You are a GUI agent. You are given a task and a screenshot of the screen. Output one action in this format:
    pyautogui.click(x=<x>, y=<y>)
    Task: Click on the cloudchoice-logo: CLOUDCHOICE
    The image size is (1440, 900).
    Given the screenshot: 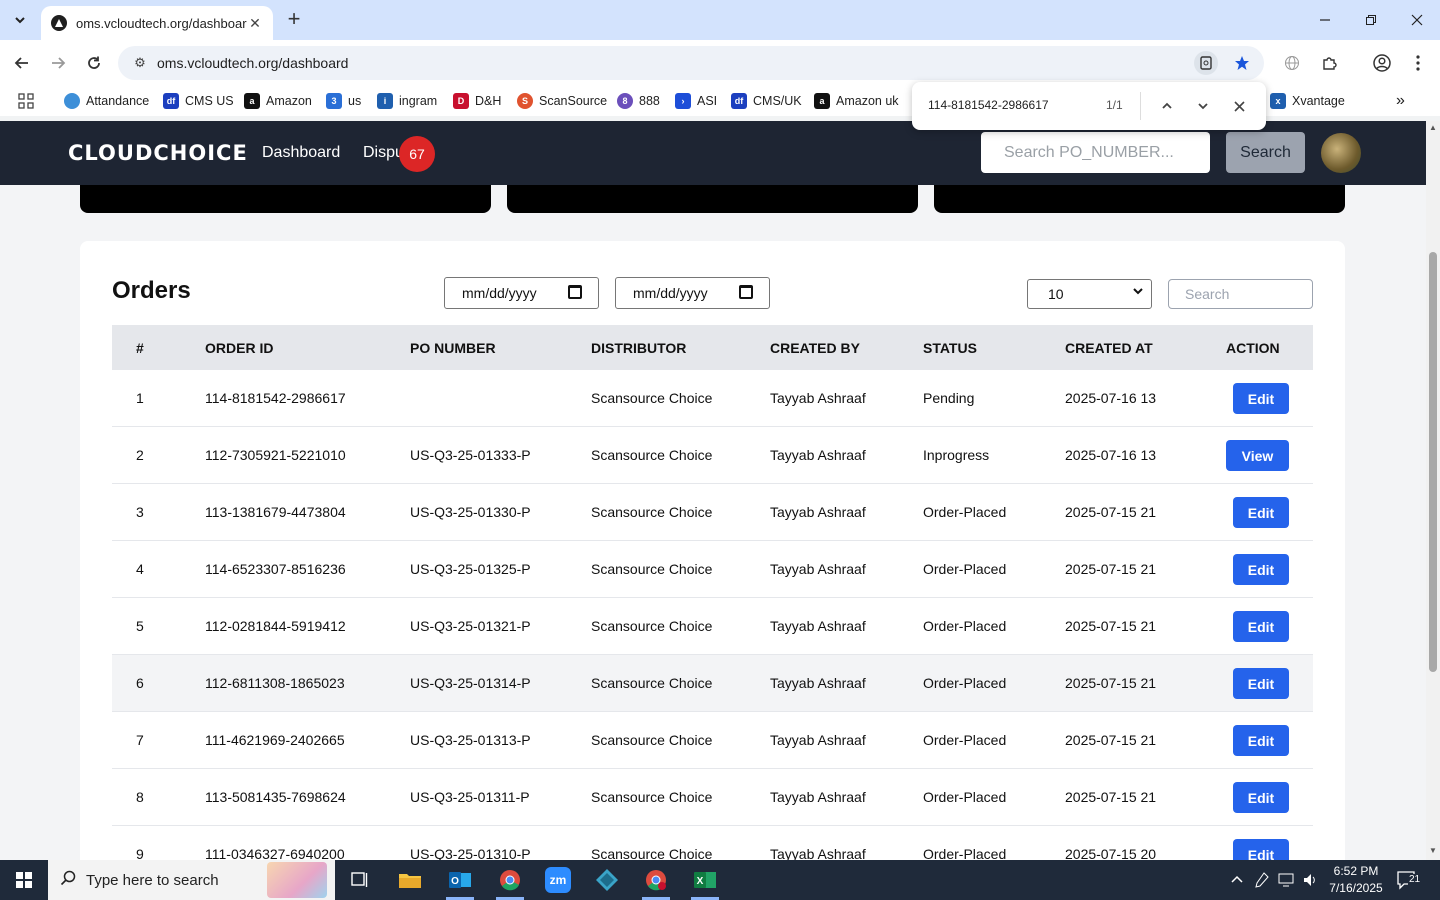 What is the action you would take?
    pyautogui.click(x=158, y=153)
    